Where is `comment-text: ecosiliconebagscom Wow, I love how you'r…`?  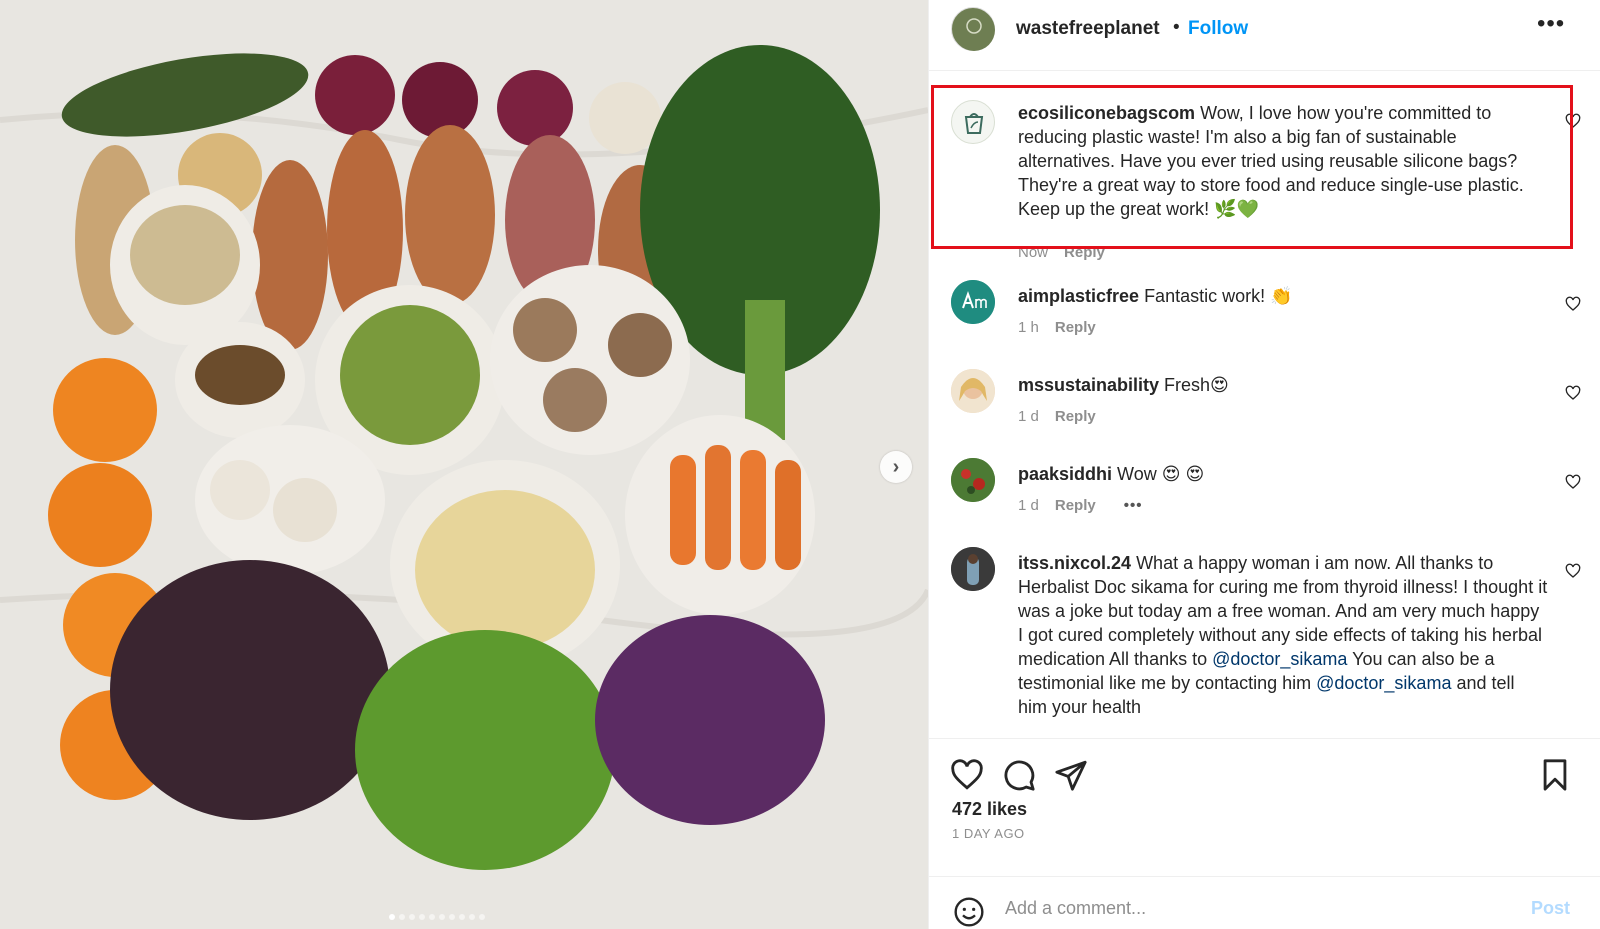
comment-text: ecosiliconebagscom Wow, I love how you'r… is located at coordinates (1283, 161).